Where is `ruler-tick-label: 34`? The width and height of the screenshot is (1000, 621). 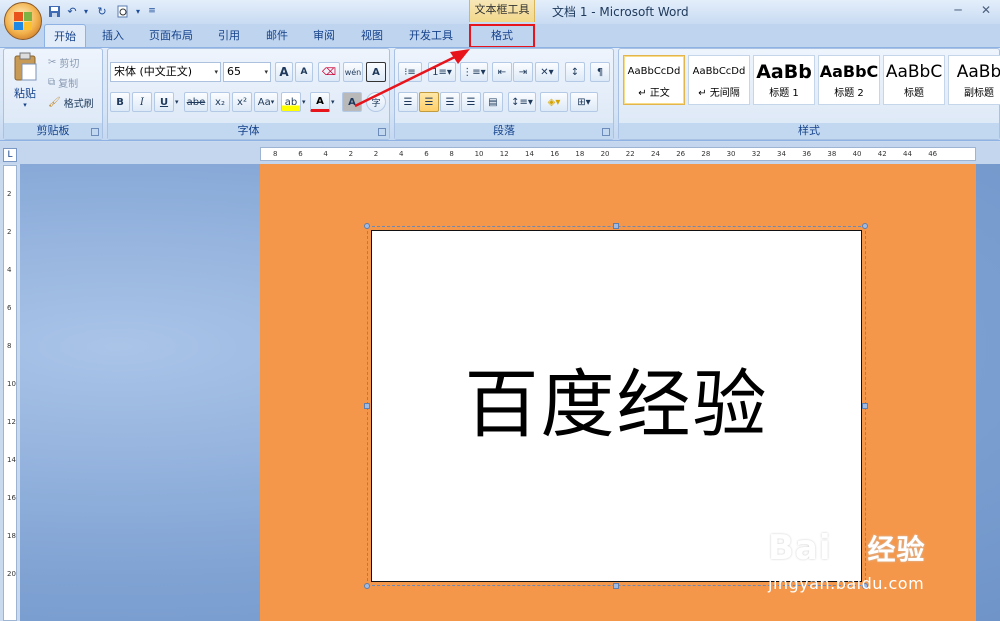
ruler-tick-label: 34 is located at coordinates (781, 154).